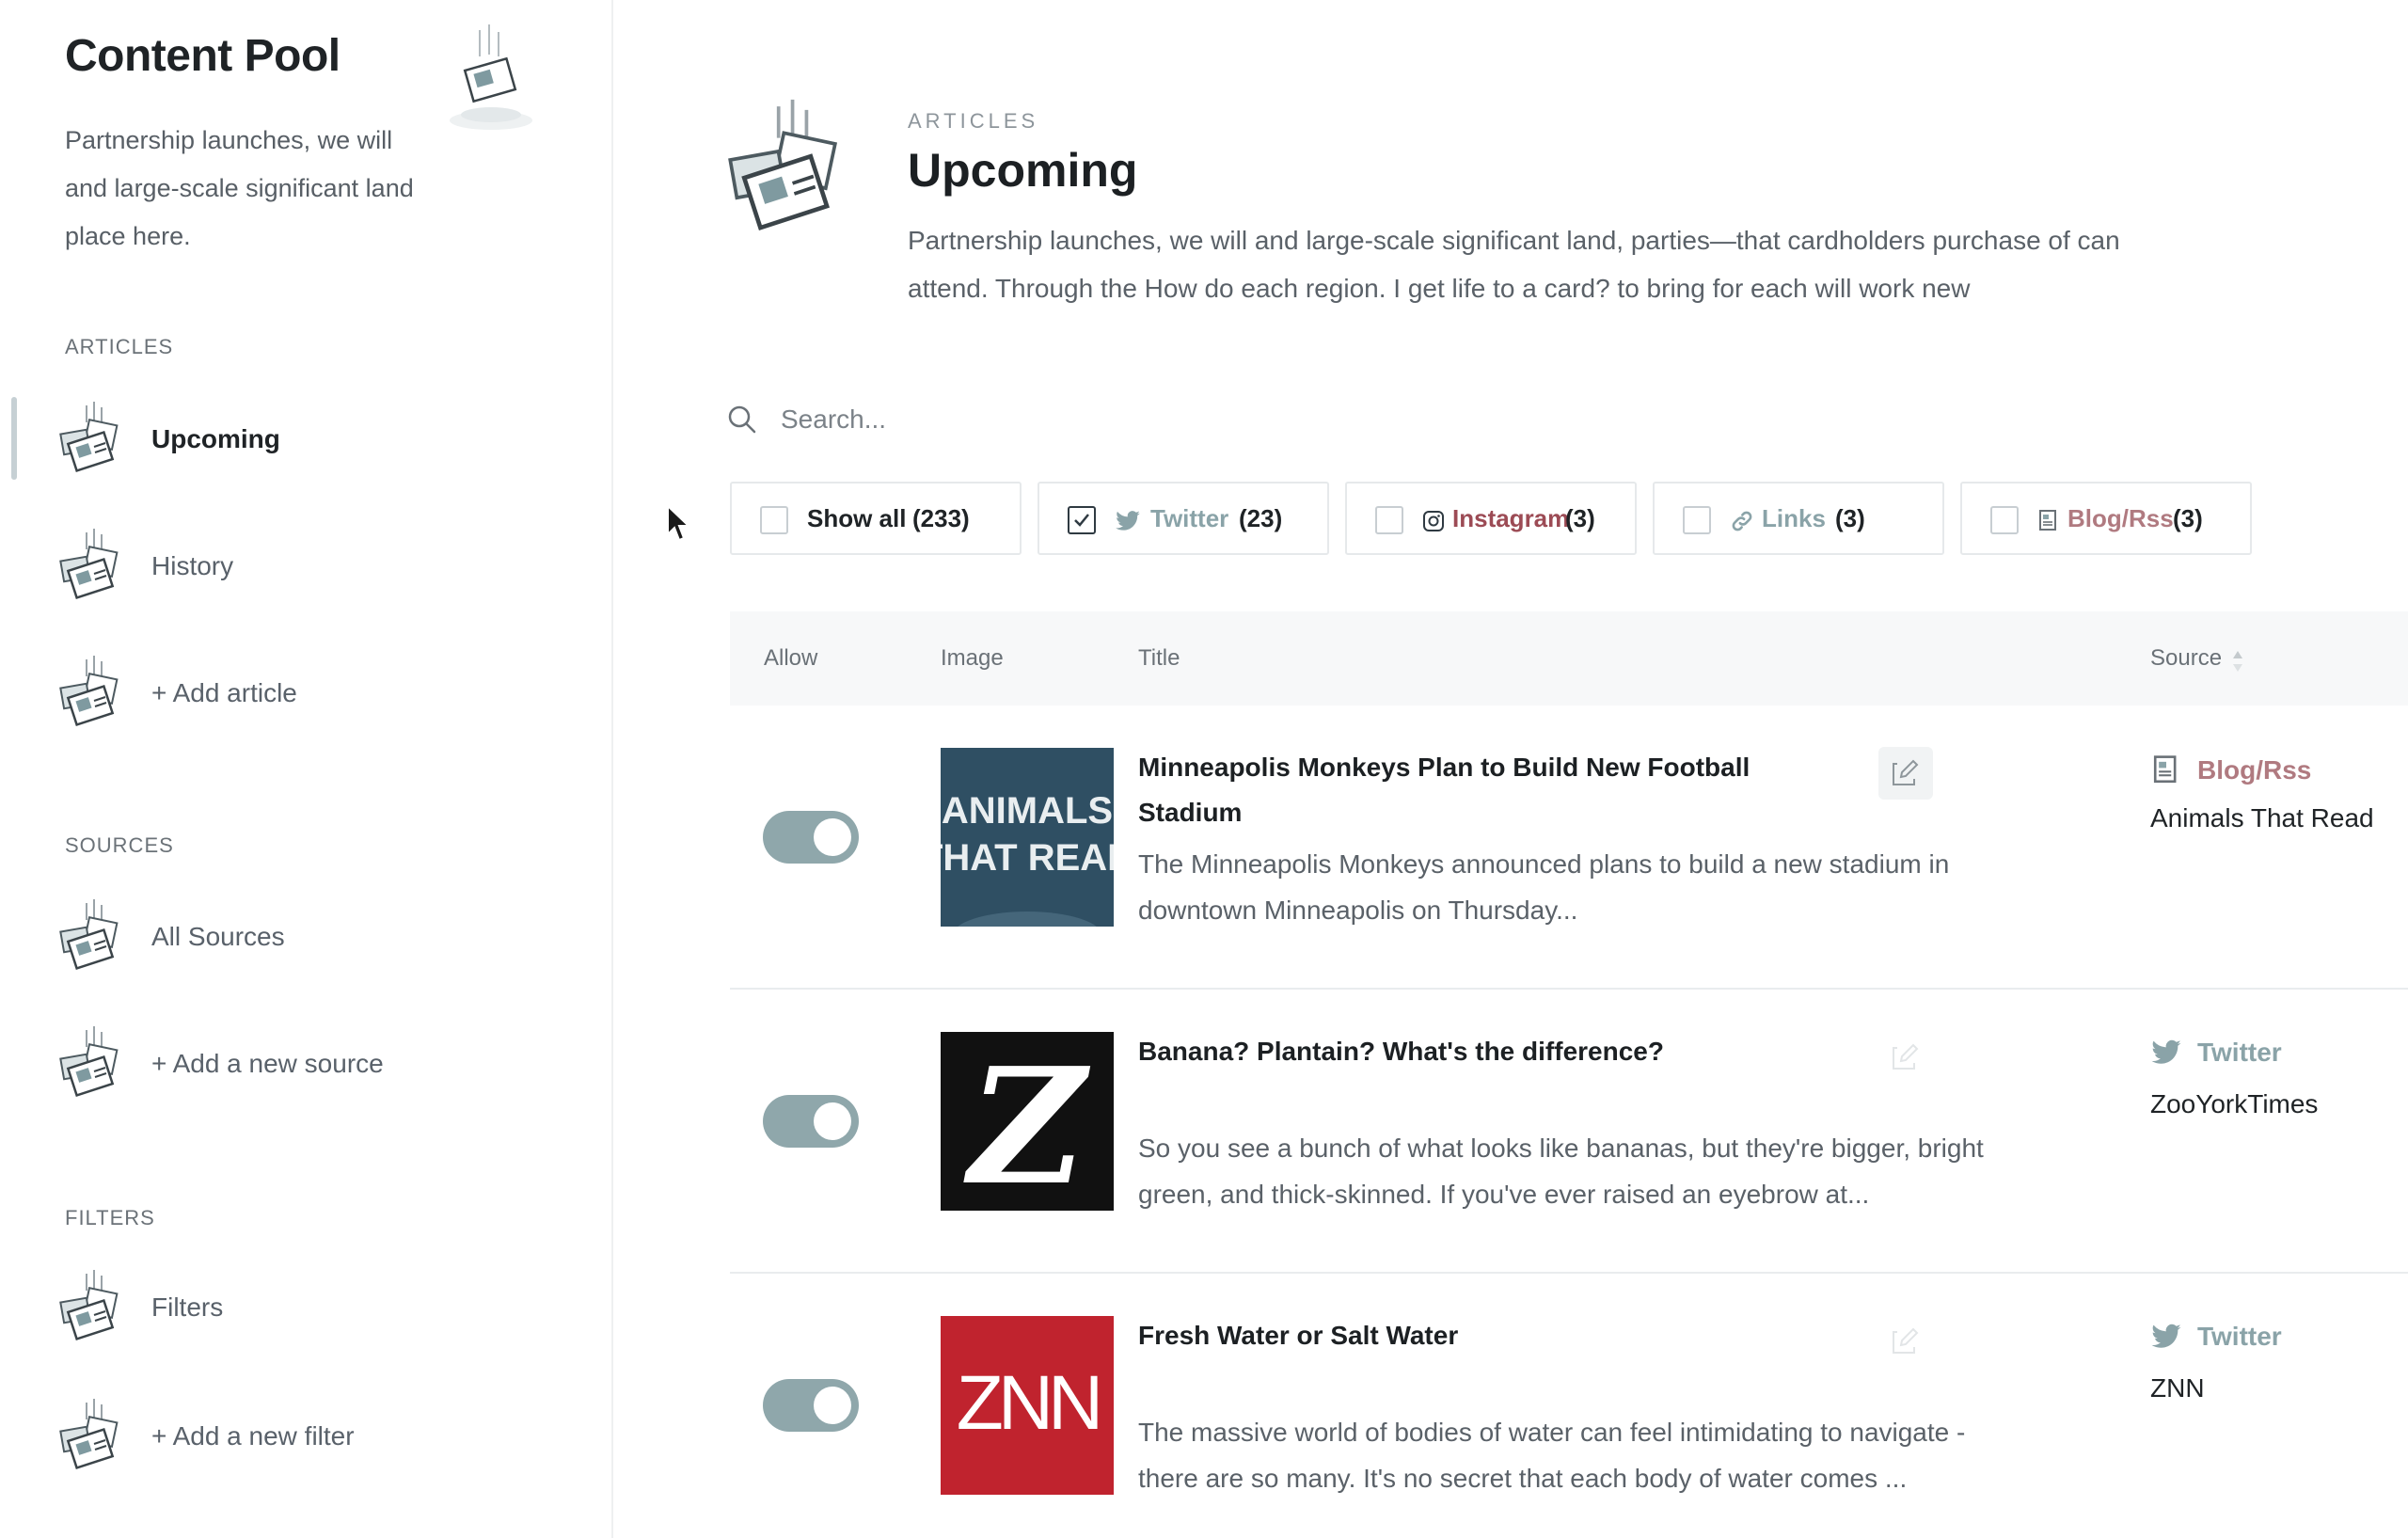  What do you see at coordinates (216, 439) in the screenshot?
I see `sidebar-item-label: Upcoming` at bounding box center [216, 439].